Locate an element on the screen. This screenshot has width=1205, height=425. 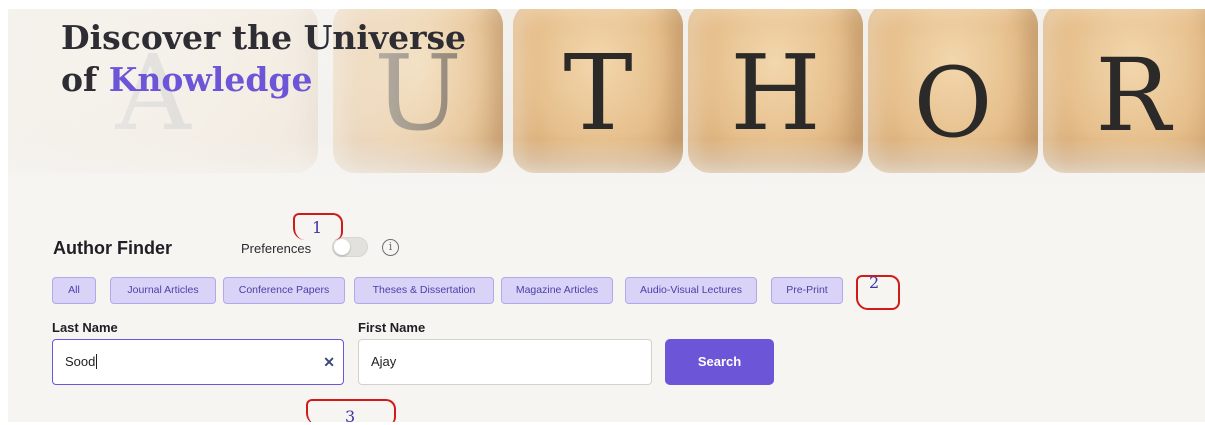
first-name-label: First Name is located at coordinates (392, 327).